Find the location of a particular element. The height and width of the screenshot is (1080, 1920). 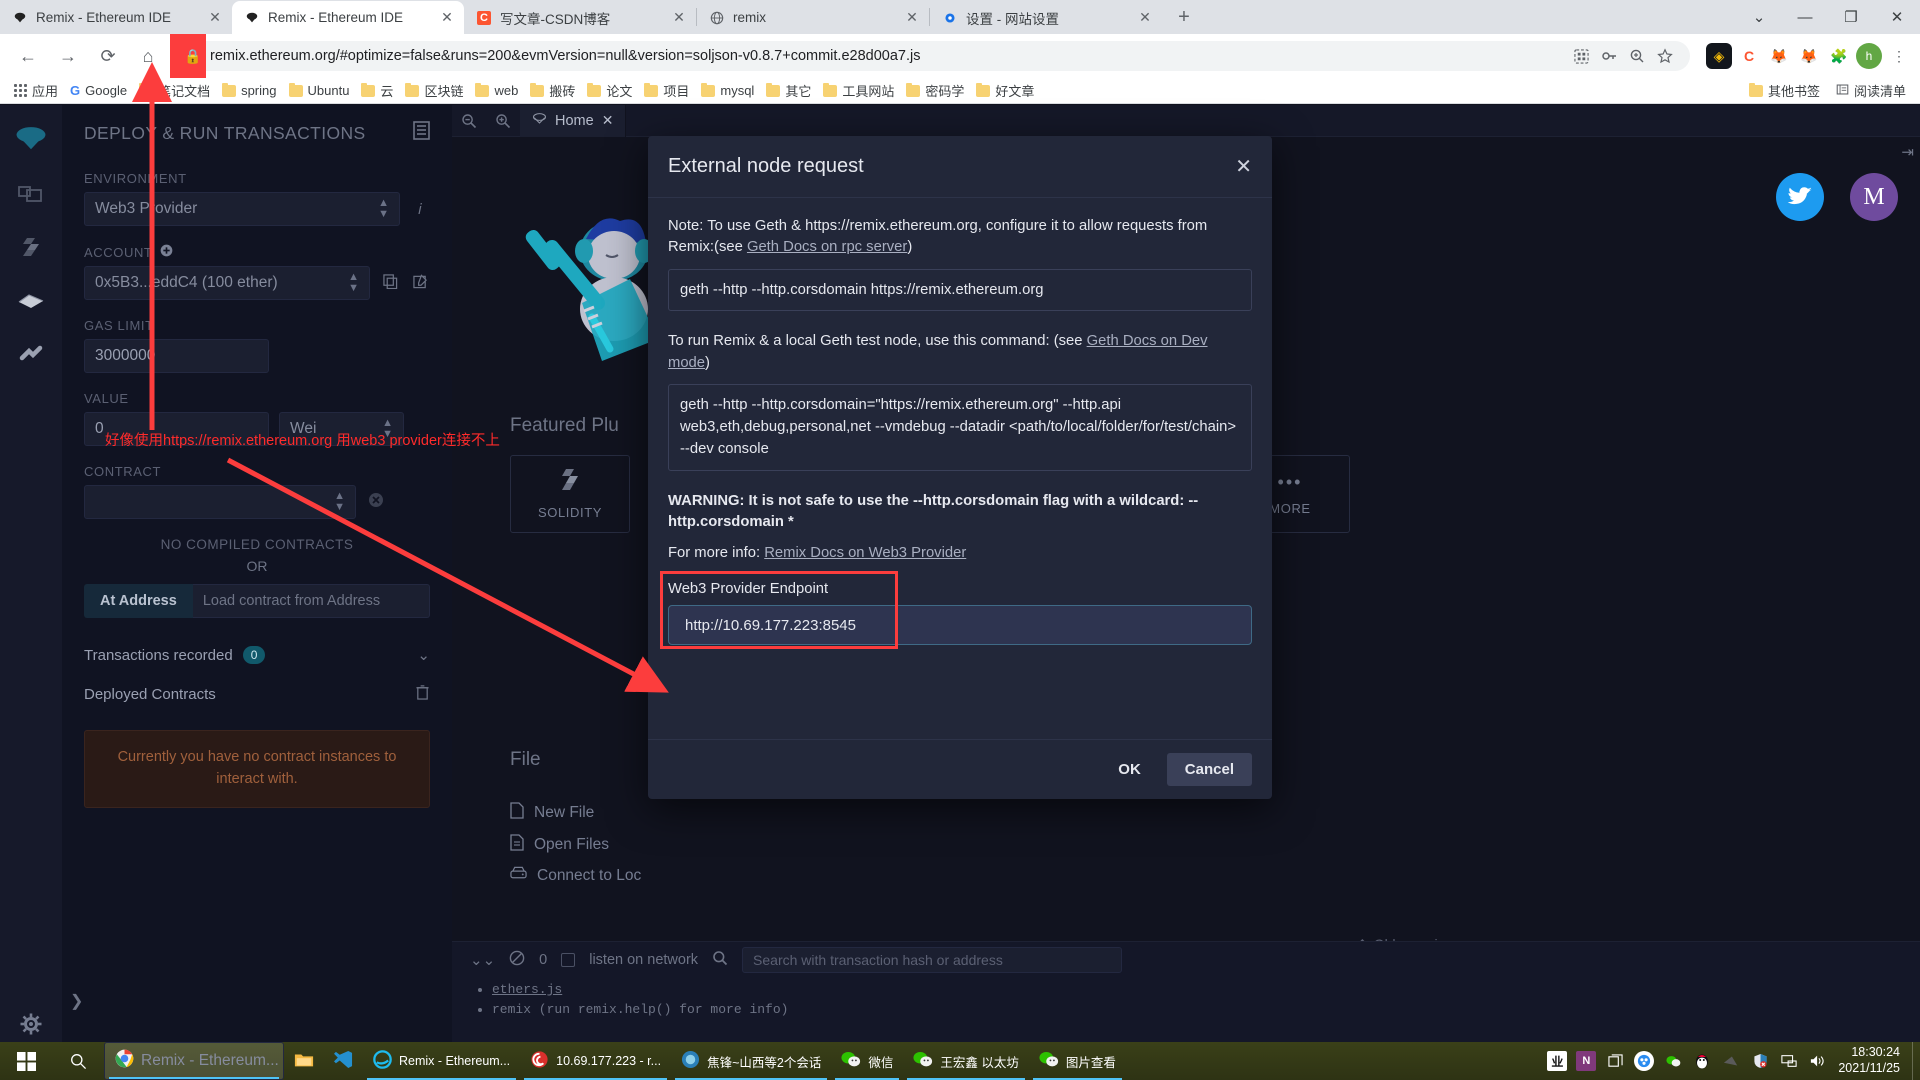

star-icon is located at coordinates (1665, 56).